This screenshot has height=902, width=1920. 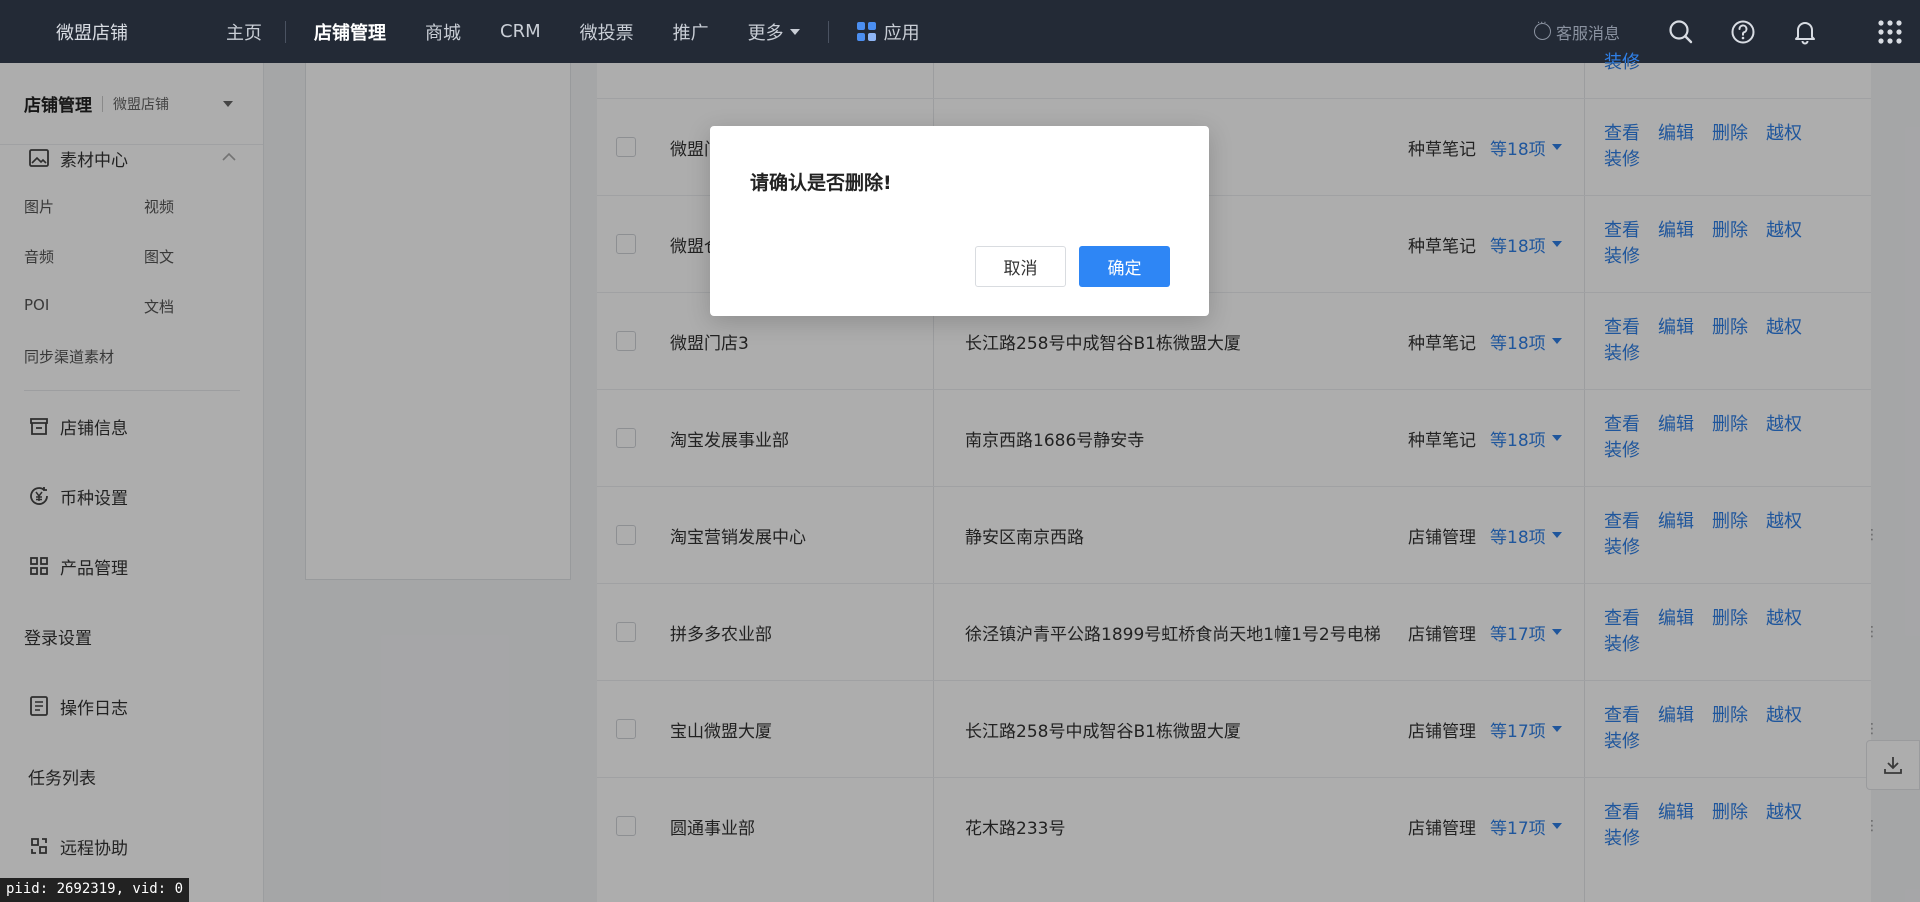 I want to click on nav-crm: CRM, so click(x=520, y=31).